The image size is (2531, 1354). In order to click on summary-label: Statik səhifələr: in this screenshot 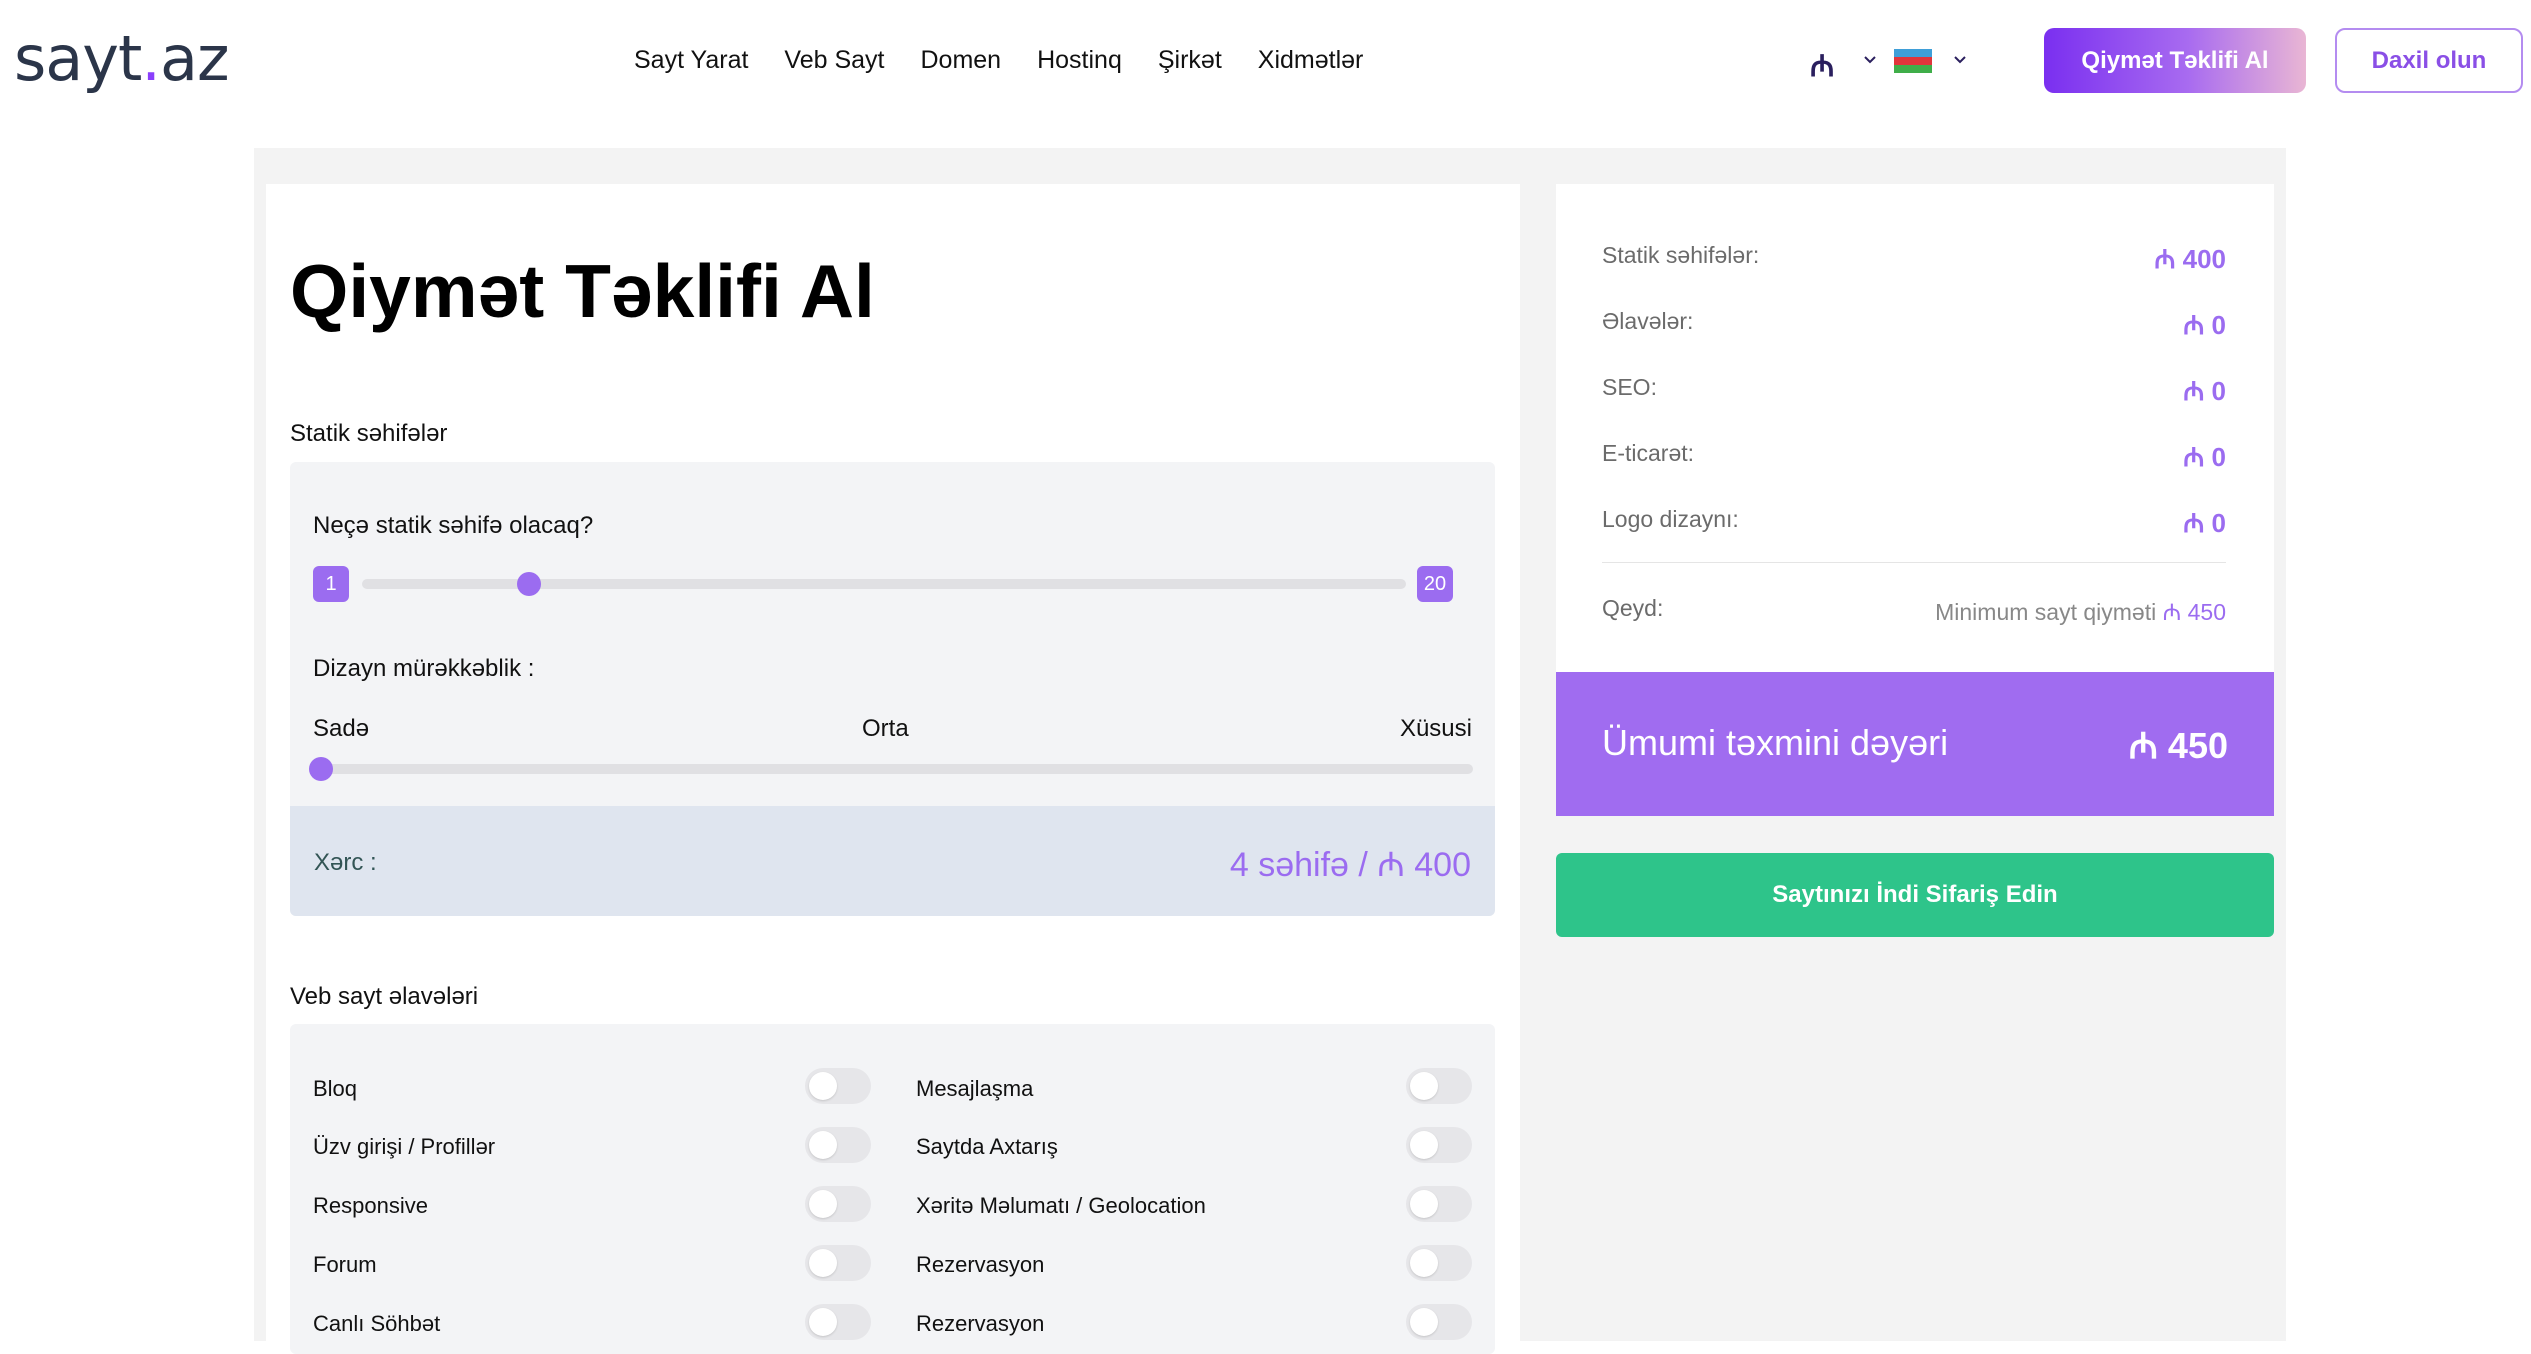, I will do `click(1681, 255)`.